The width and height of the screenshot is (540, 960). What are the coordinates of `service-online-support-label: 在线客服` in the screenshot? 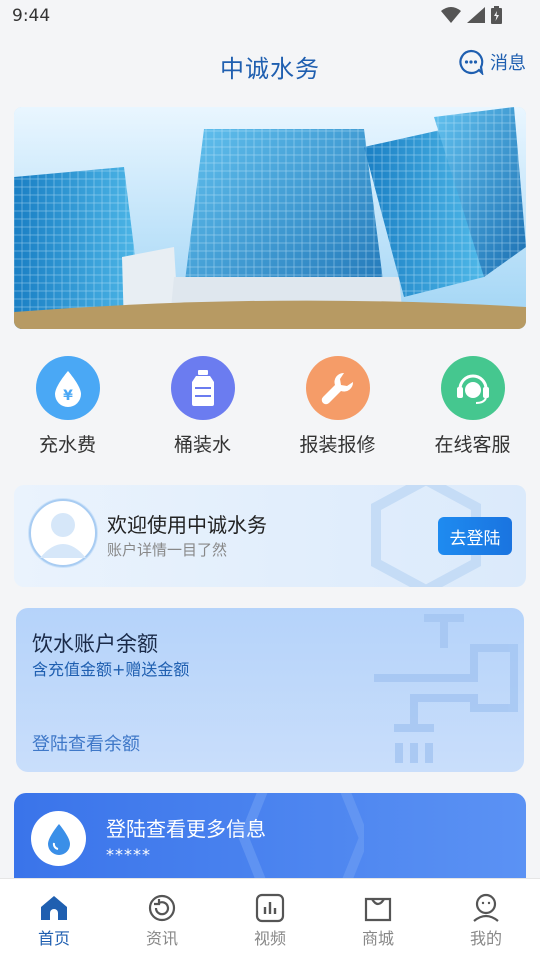 It's located at (472, 445).